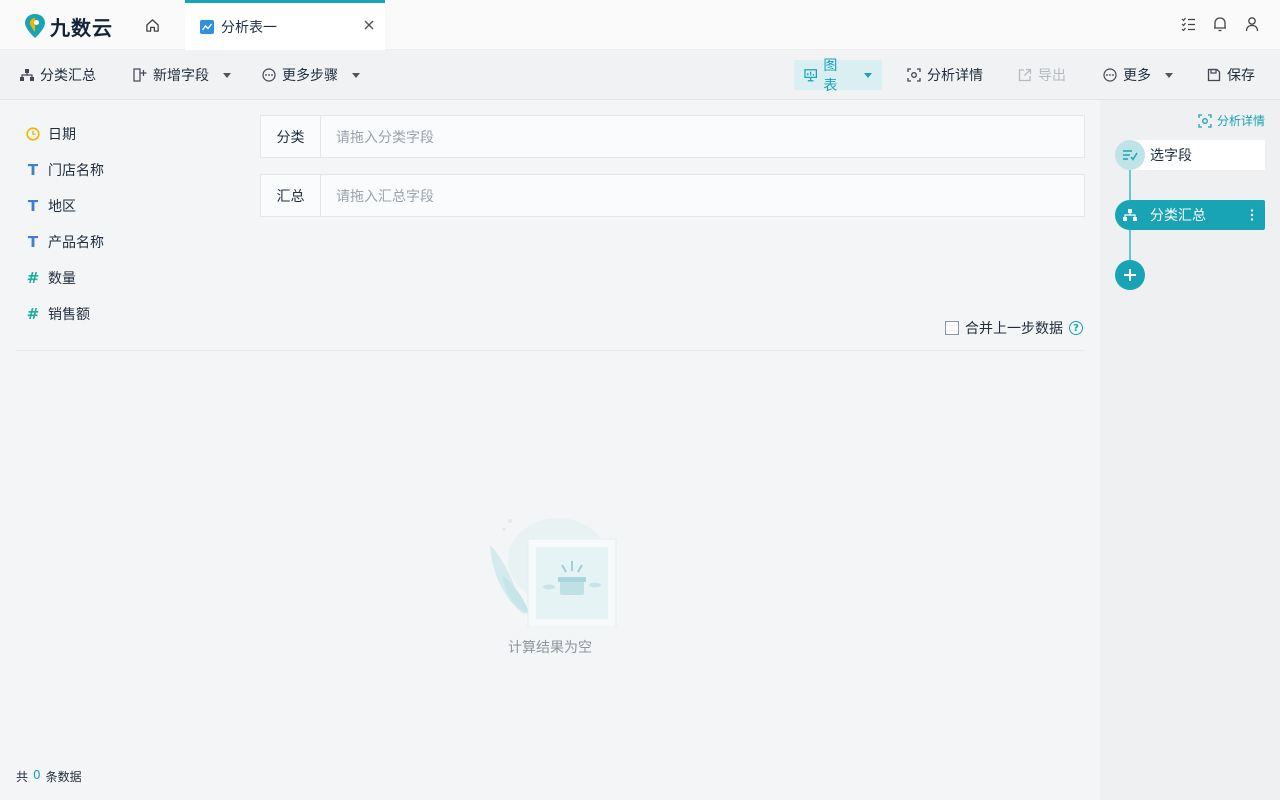 This screenshot has height=800, width=1280. What do you see at coordinates (62, 279) in the screenshot?
I see `field-label: 数量` at bounding box center [62, 279].